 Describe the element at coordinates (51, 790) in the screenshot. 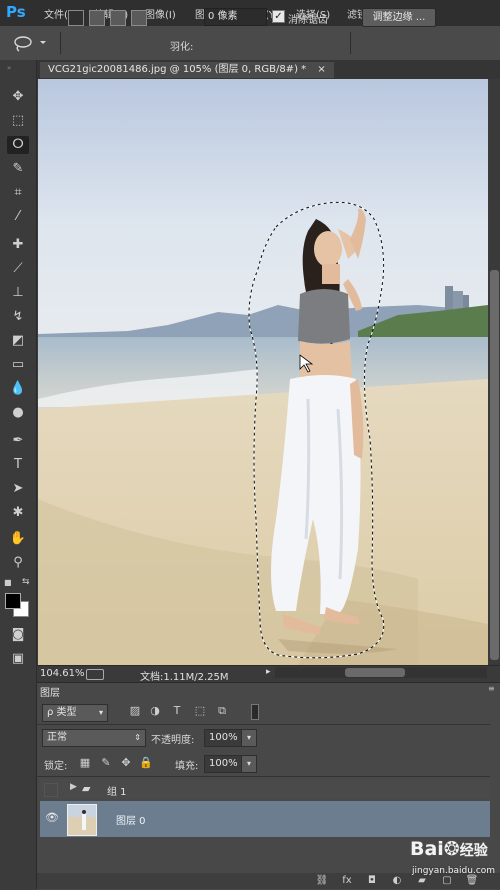

I see `visibility-toggle-empty` at that location.